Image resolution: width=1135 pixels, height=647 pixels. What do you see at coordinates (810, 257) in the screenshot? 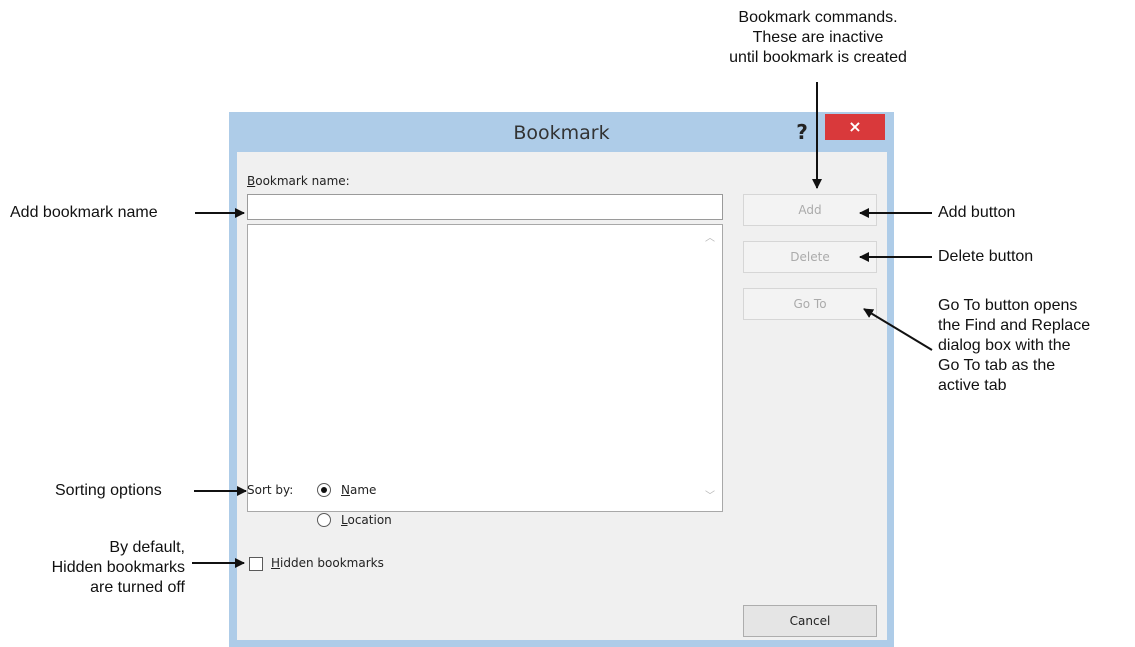
I see `delete-button: Delete` at bounding box center [810, 257].